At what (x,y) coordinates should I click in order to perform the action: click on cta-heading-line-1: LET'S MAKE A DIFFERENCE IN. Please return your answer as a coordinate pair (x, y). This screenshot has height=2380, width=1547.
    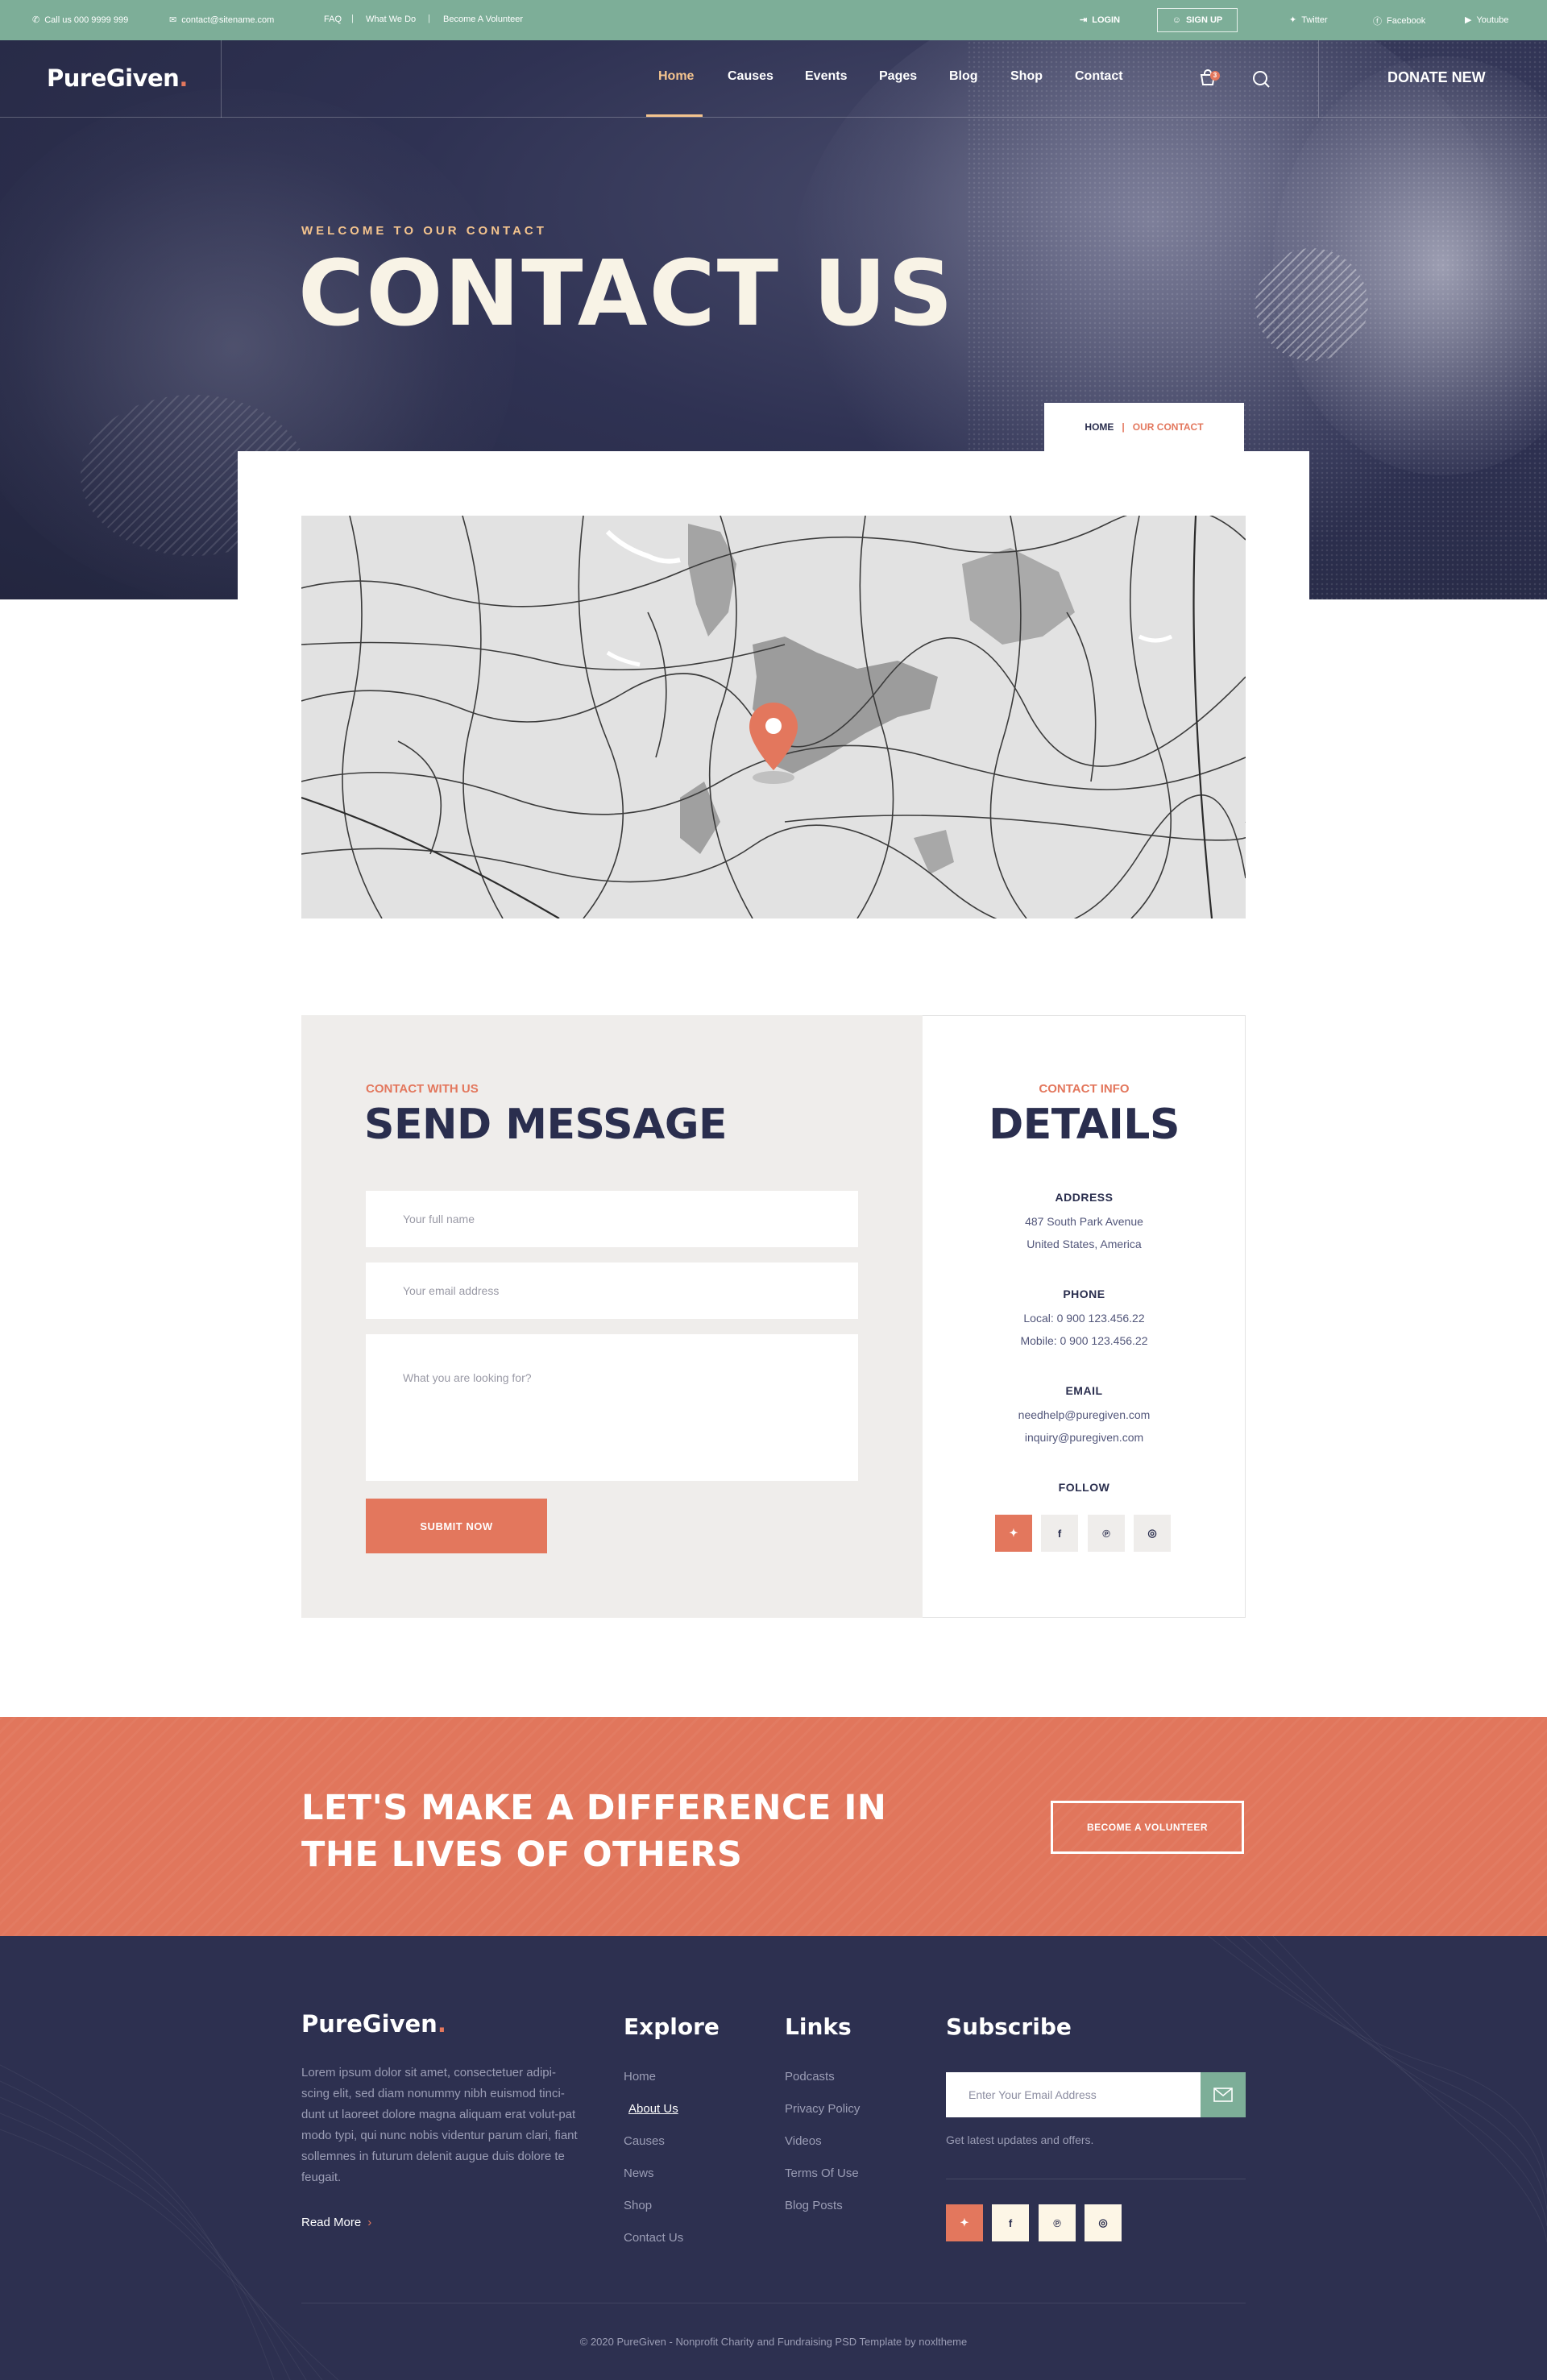
    Looking at the image, I should click on (594, 1808).